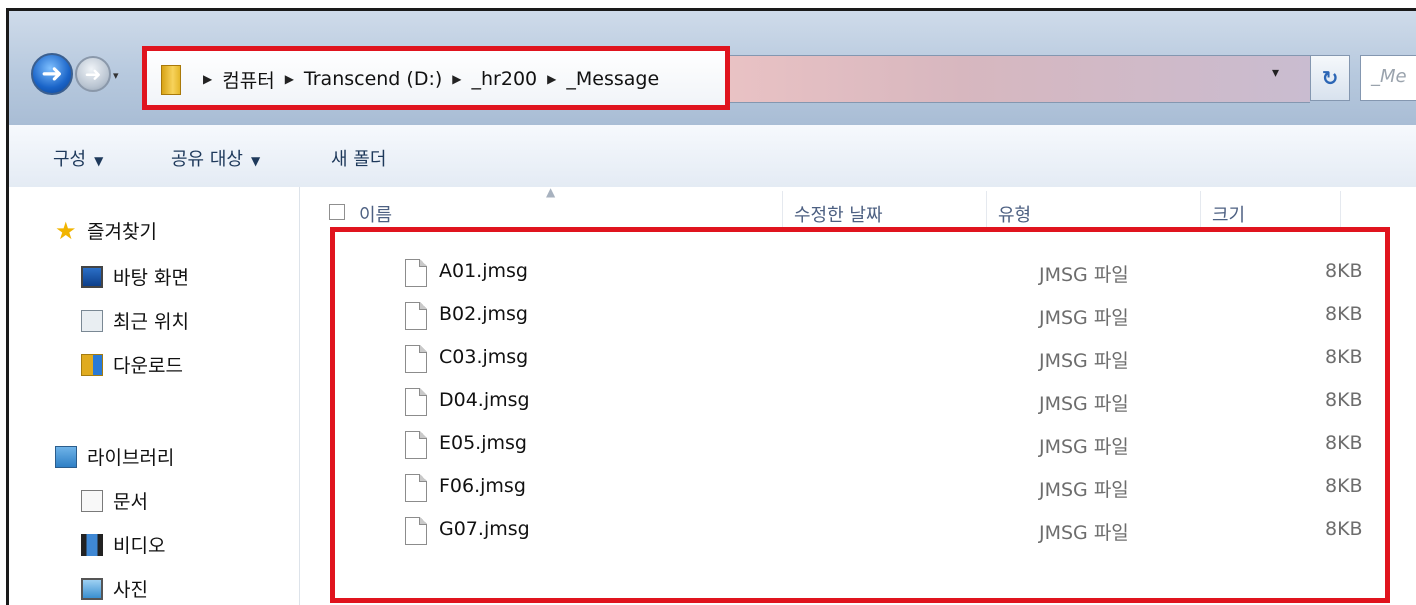  I want to click on nav-favorites: ★ 즐겨찾기, so click(106, 230).